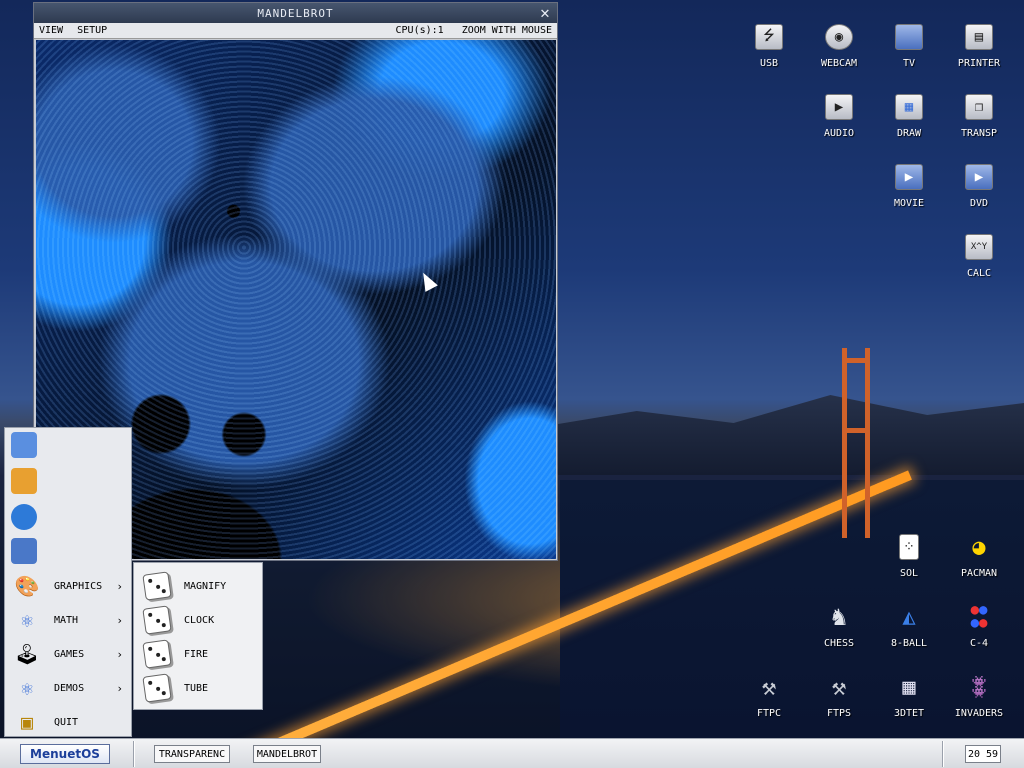 Image resolution: width=1024 pixels, height=768 pixels. I want to click on calc-glyph: X^Y, so click(979, 247).